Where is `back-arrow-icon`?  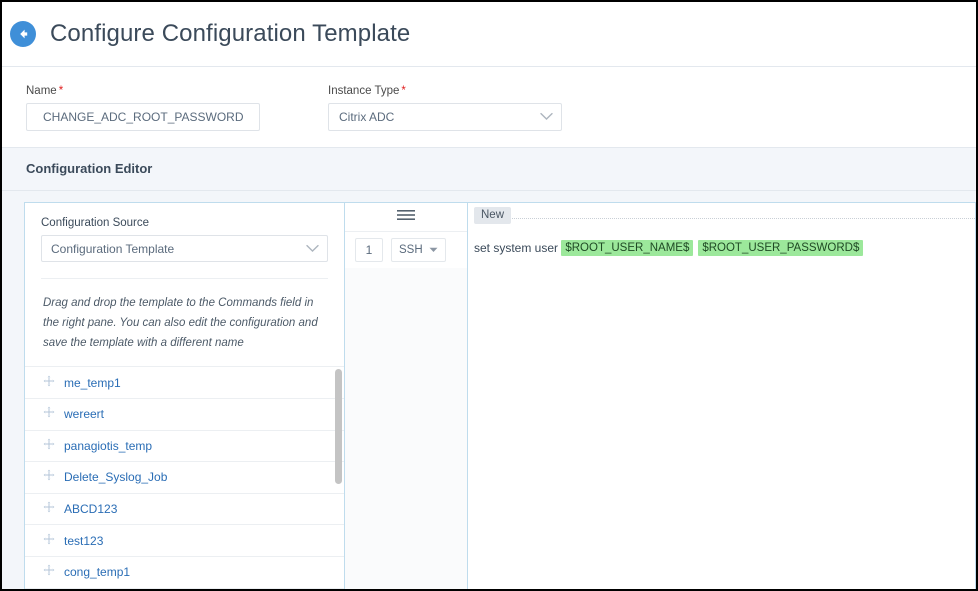
back-arrow-icon is located at coordinates (23, 34).